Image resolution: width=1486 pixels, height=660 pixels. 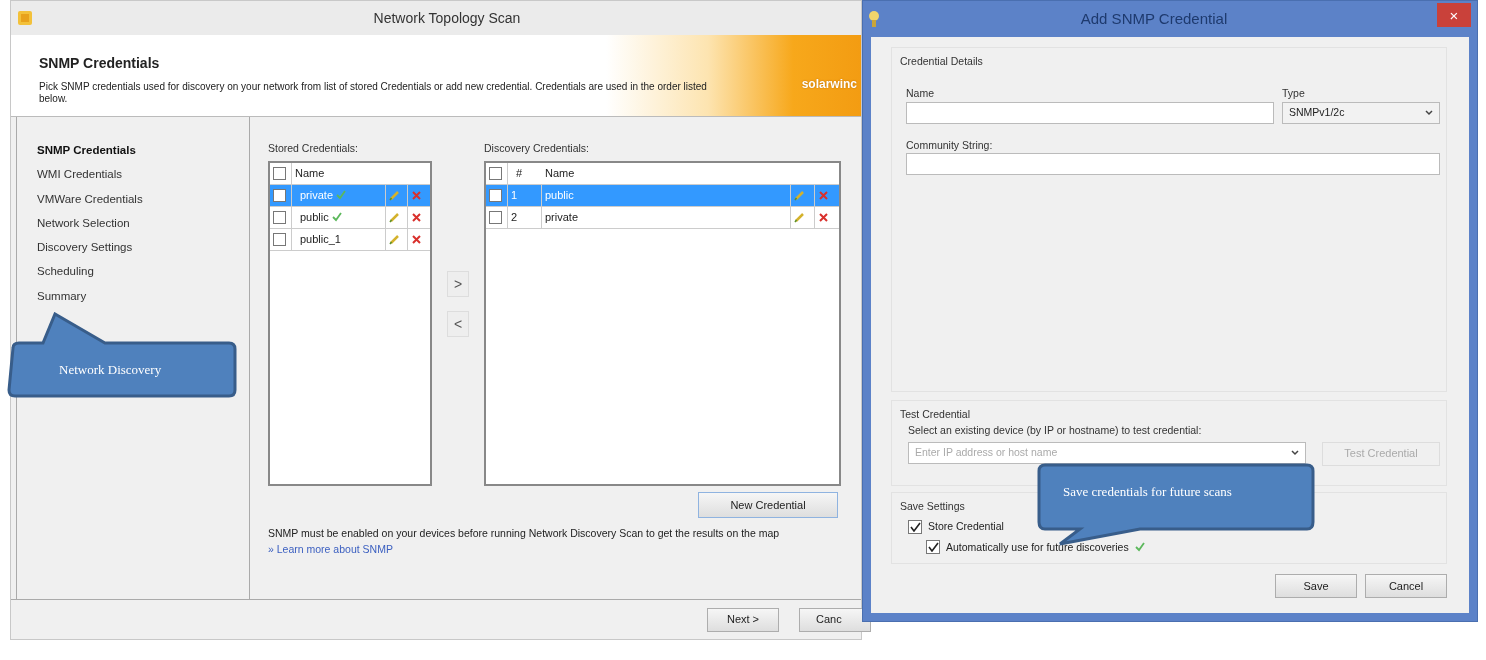 I want to click on page-title: SNMP Credentials, so click(x=100, y=63).